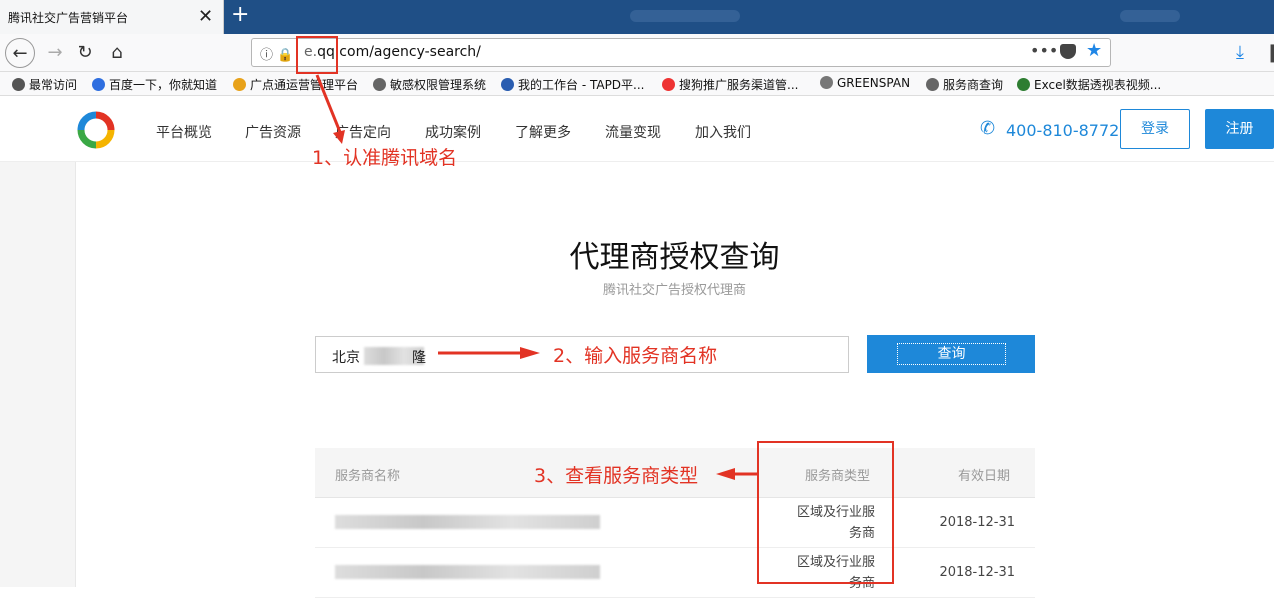 Image resolution: width=1274 pixels, height=598 pixels. What do you see at coordinates (1044, 50) in the screenshot?
I see `page-actions-menu: •••` at bounding box center [1044, 50].